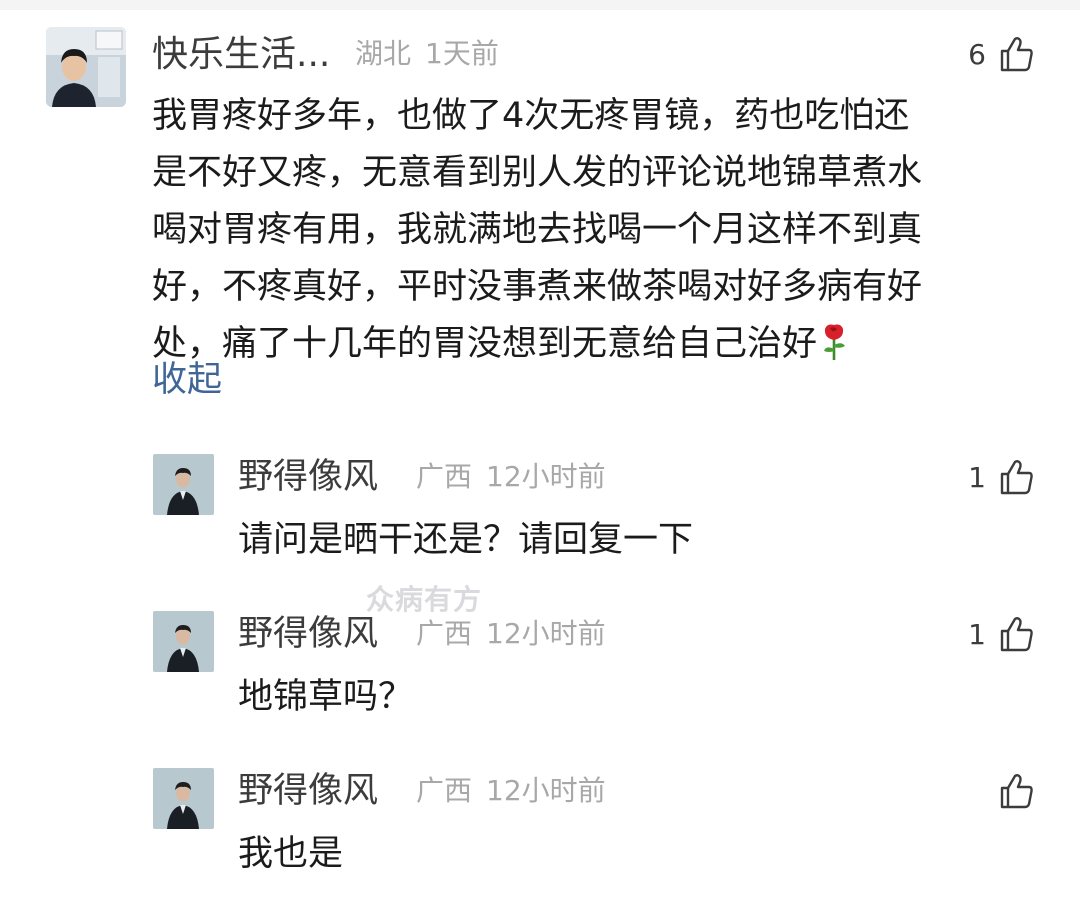 This screenshot has height=914, width=1080. I want to click on collapse-link: 收起, so click(187, 380).